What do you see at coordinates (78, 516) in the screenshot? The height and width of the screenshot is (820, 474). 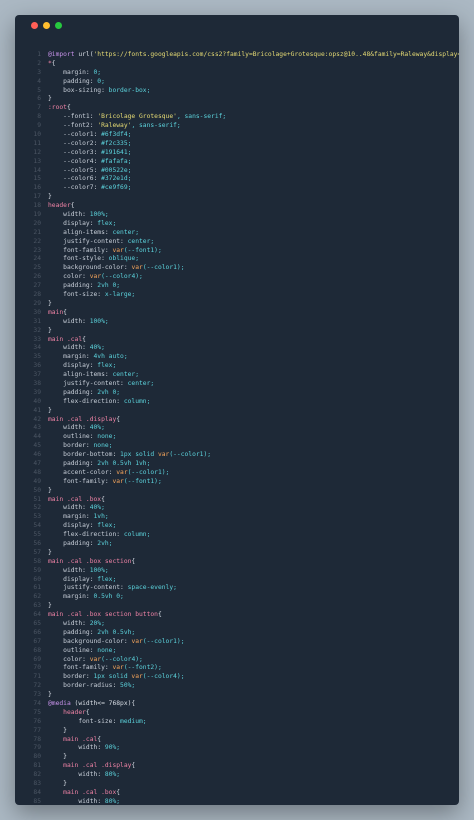 I see `code-text: margin: 1vh;` at bounding box center [78, 516].